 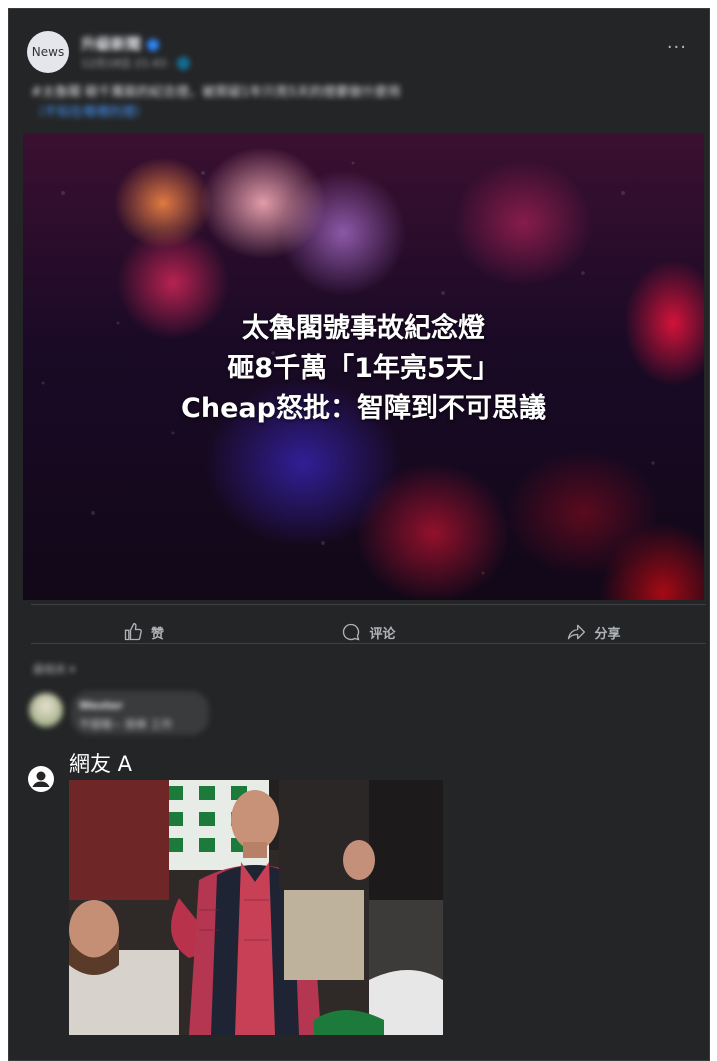 I want to click on post-caption-line2: （不知在哪裡的燈）, so click(x=90, y=112).